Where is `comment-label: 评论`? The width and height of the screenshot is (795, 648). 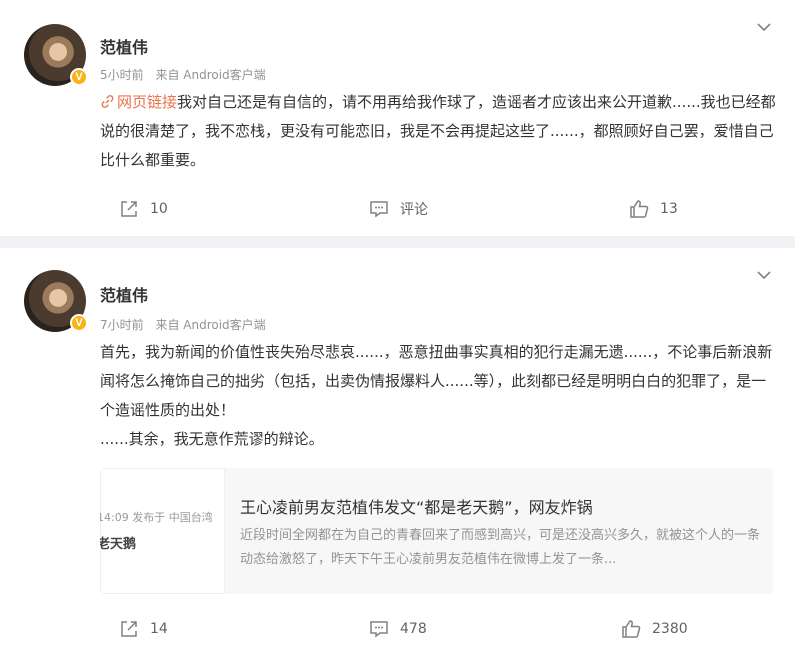
comment-label: 评论 is located at coordinates (414, 210).